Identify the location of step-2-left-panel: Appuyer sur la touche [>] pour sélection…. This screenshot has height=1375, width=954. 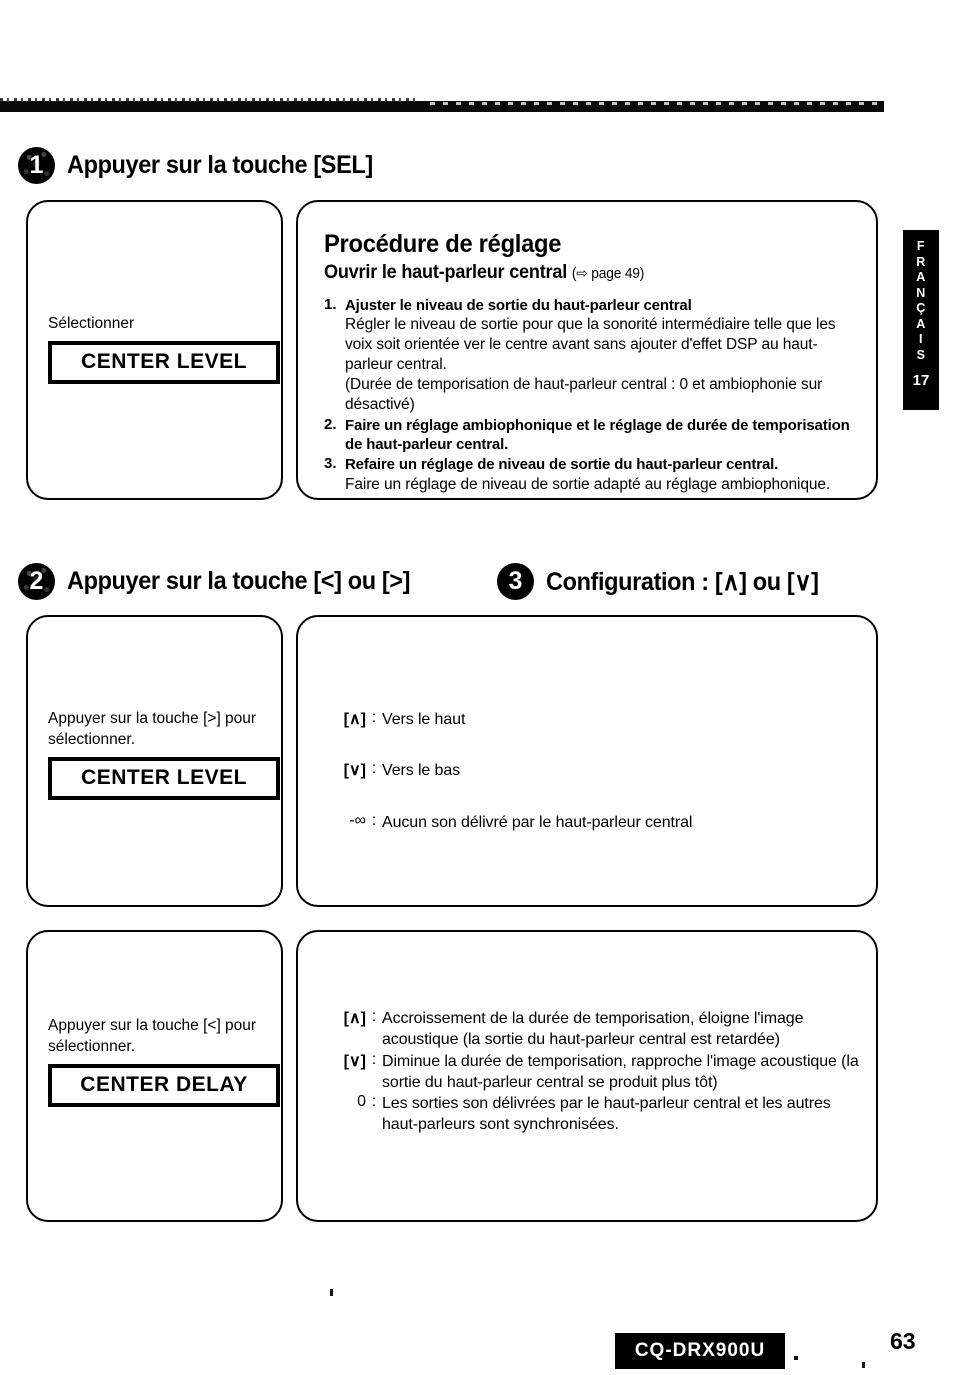
(154, 761).